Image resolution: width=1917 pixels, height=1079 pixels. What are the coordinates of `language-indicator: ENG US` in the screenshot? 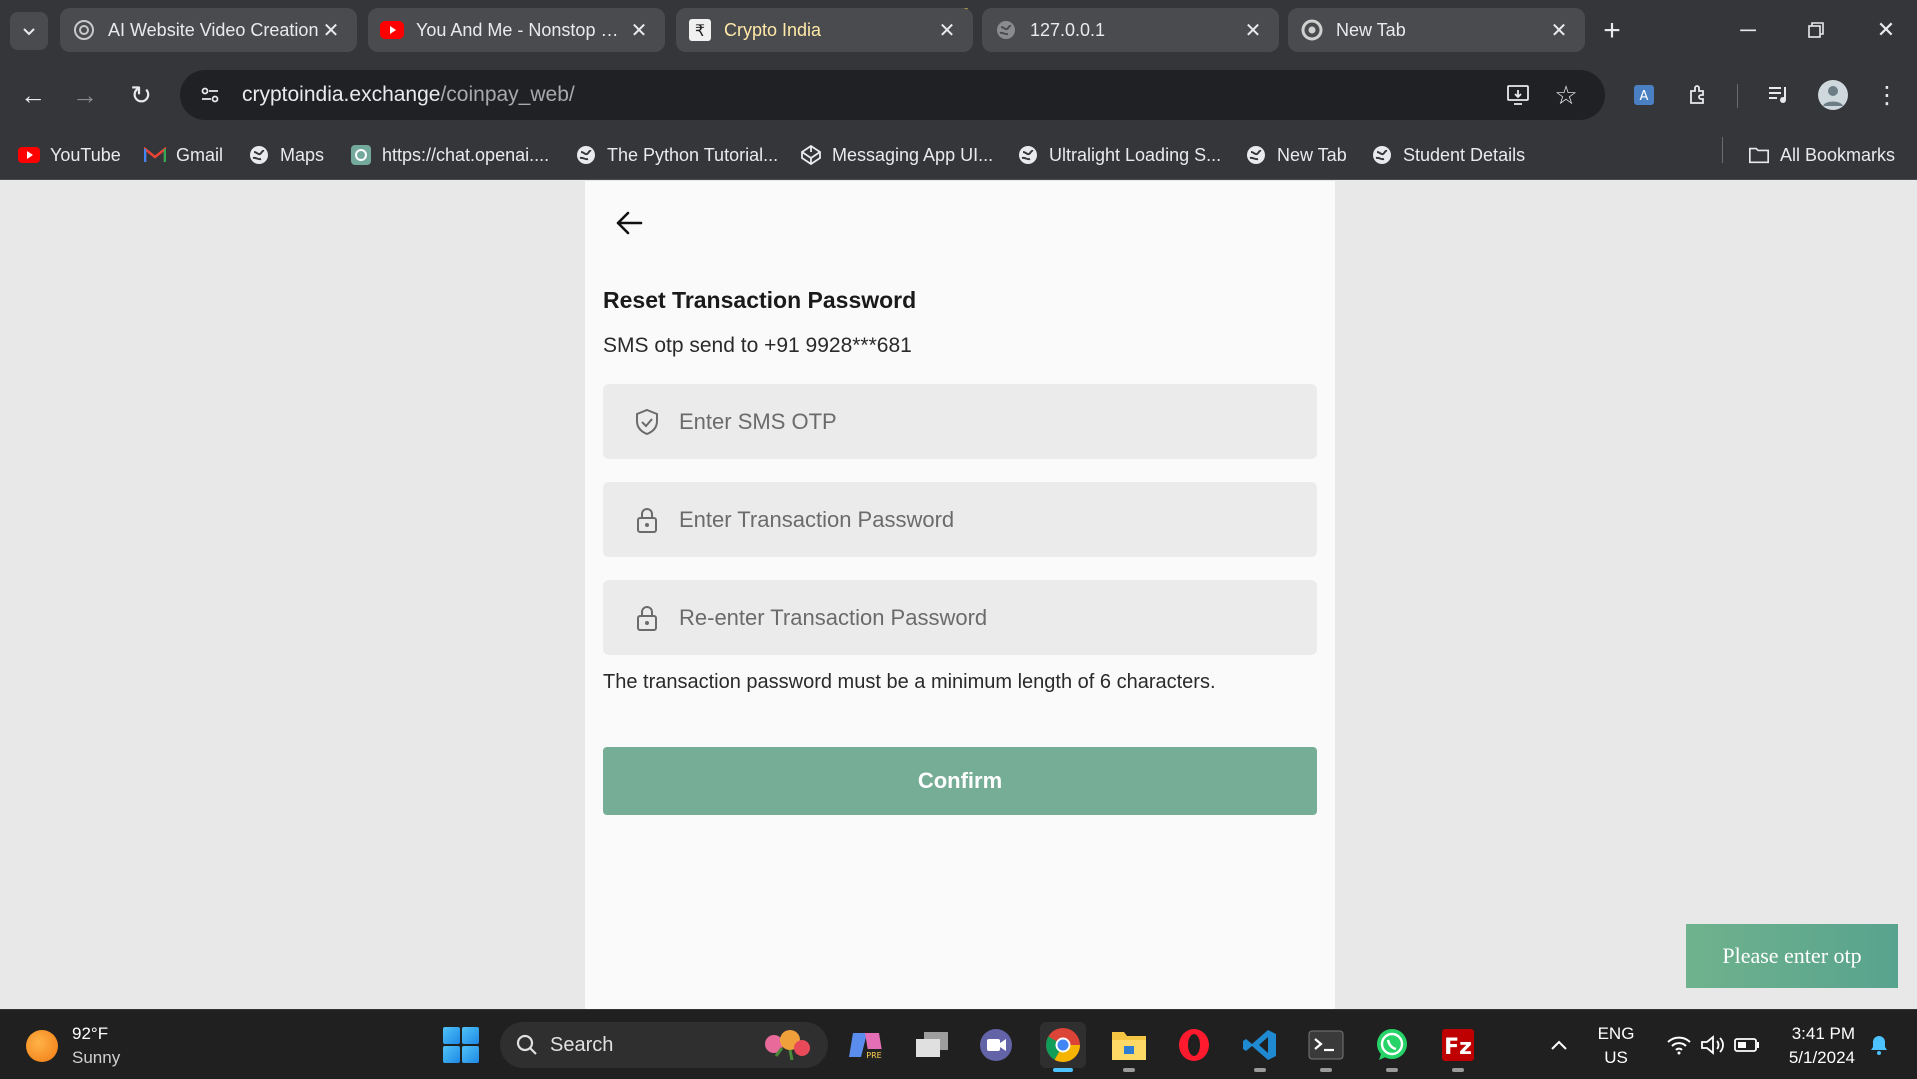 It's located at (1616, 1046).